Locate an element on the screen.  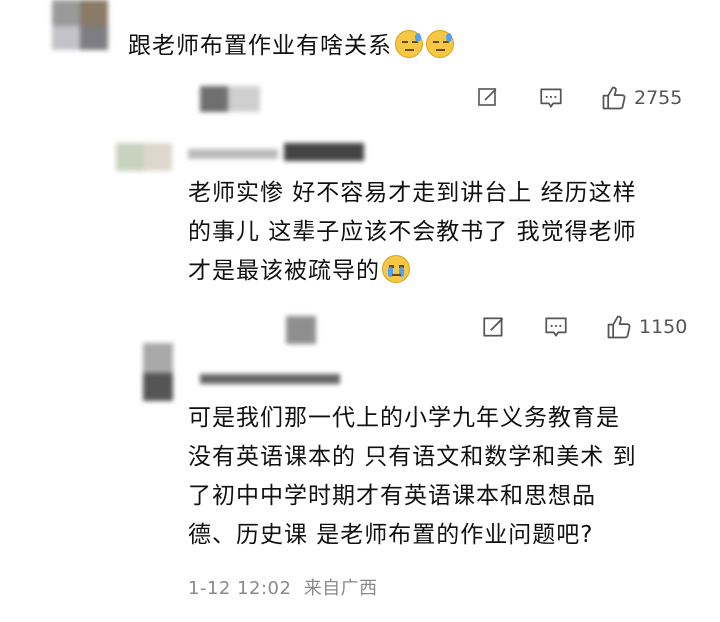
comment-text: 跟老师布置作业有啥关系 is located at coordinates (291, 46).